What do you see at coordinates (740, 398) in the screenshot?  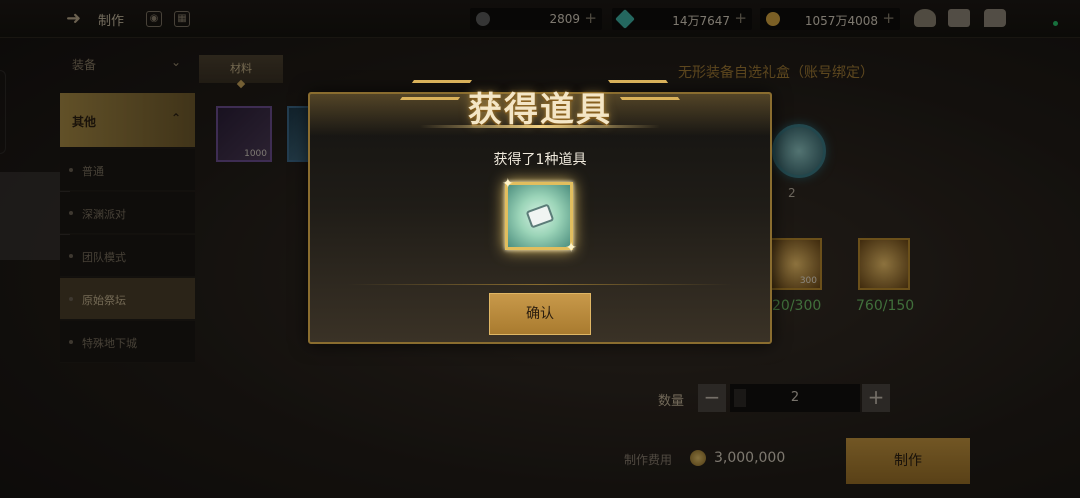 I see `quantity-slider-knob` at bounding box center [740, 398].